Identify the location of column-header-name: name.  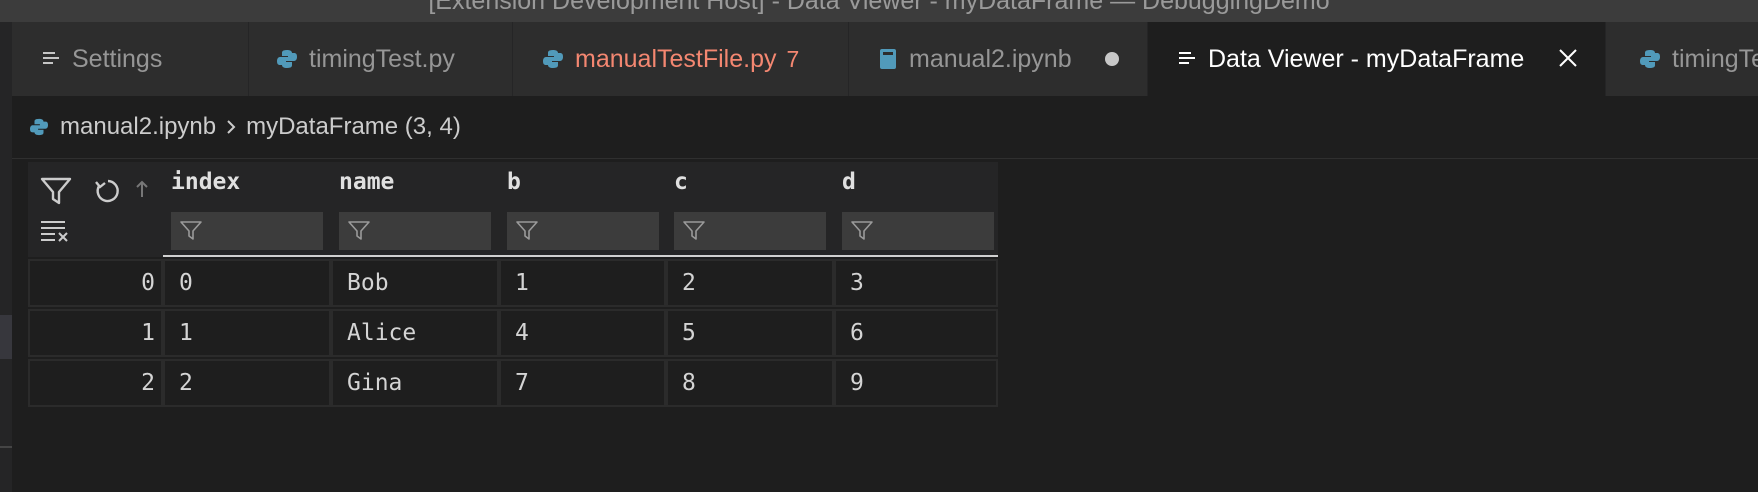
(415, 209).